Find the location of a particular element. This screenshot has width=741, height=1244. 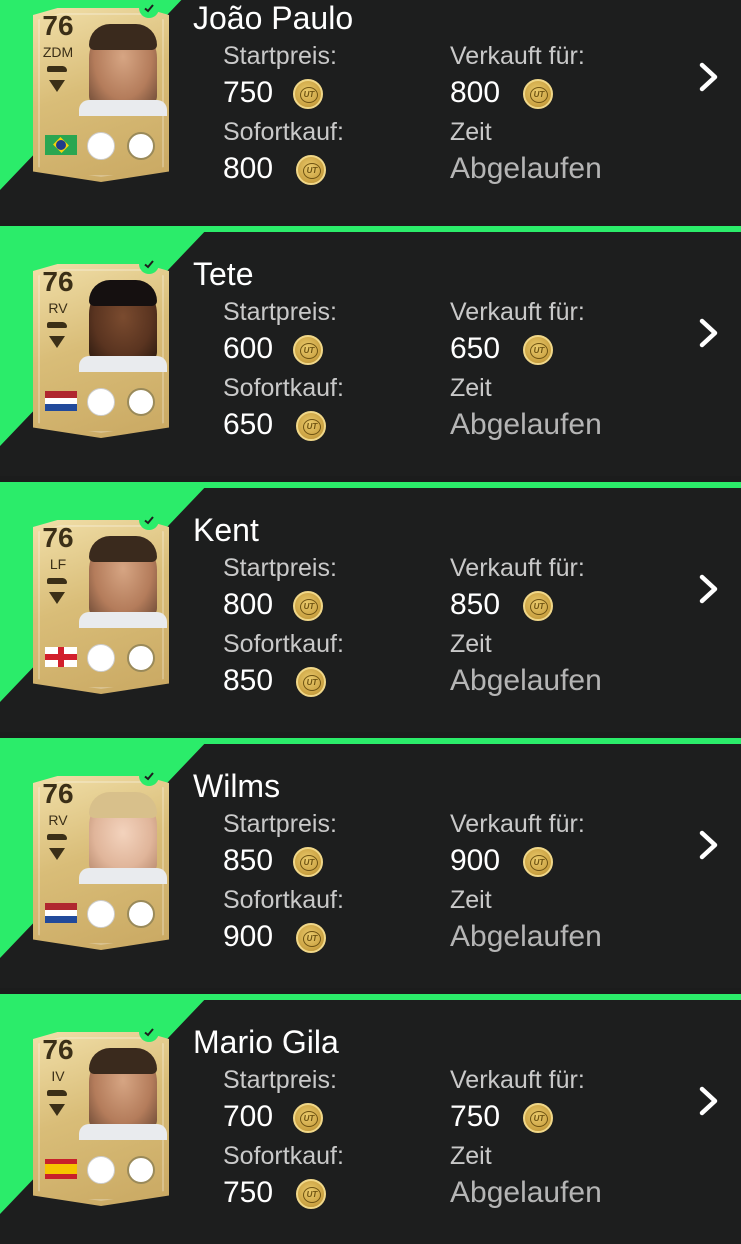

buy-now-value: 650 is located at coordinates (248, 424).